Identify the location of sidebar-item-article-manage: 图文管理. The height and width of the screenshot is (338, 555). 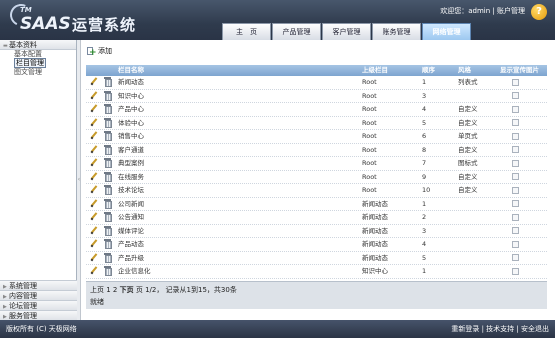
(38, 72).